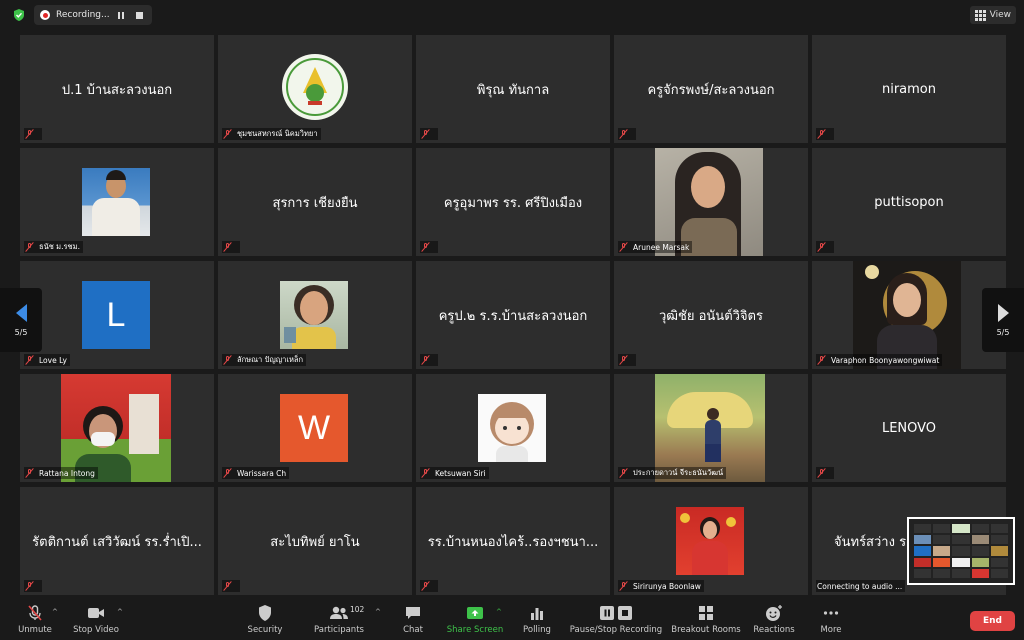 Image resolution: width=1024 pixels, height=640 pixels. What do you see at coordinates (992, 621) in the screenshot?
I see `end-meeting-button: End` at bounding box center [992, 621].